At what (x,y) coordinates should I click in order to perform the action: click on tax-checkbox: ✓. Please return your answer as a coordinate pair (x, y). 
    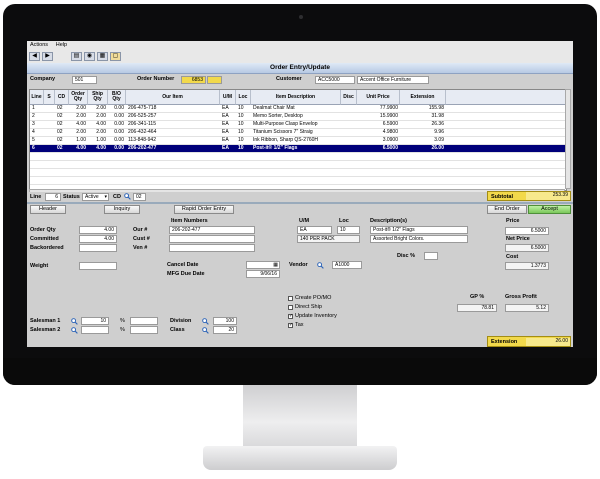
    Looking at the image, I should click on (290, 325).